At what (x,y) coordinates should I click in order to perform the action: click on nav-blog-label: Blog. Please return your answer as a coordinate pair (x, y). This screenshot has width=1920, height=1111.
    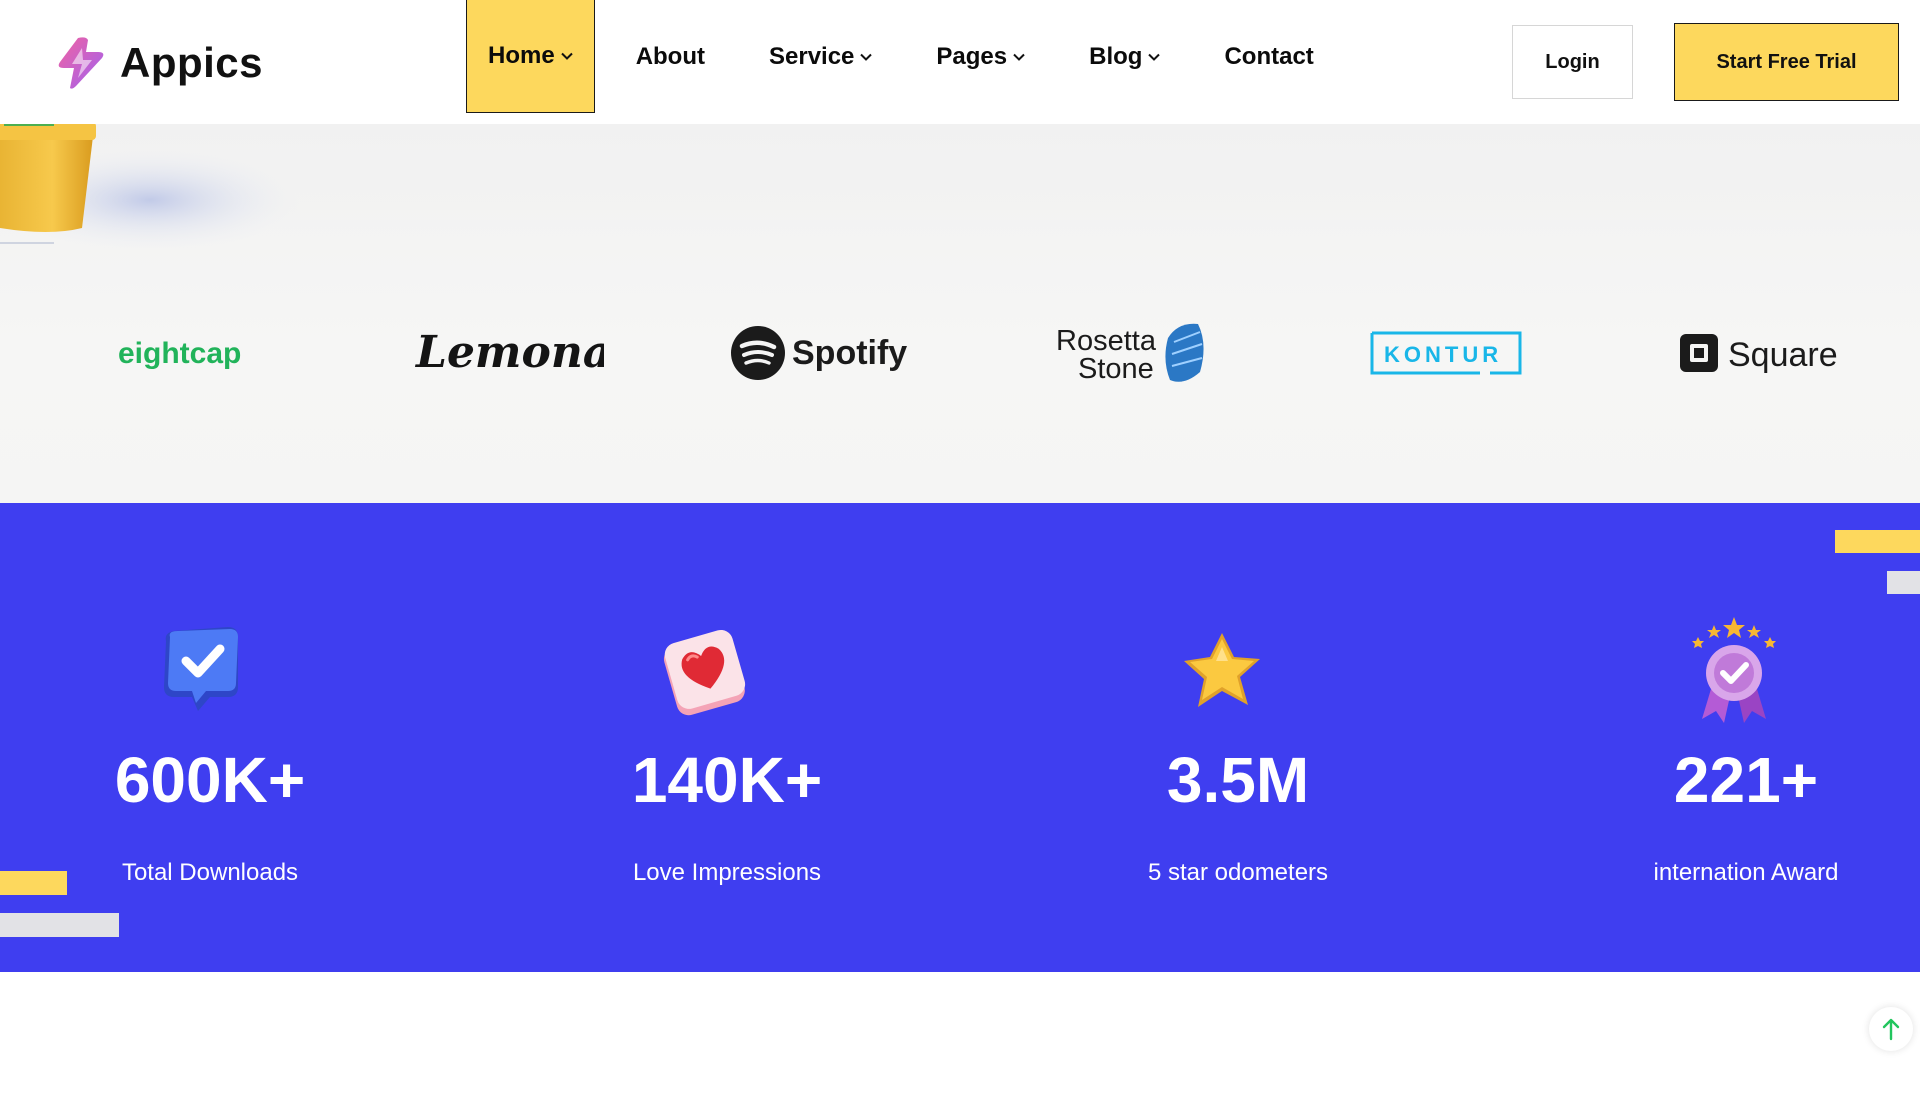
    Looking at the image, I should click on (1116, 56).